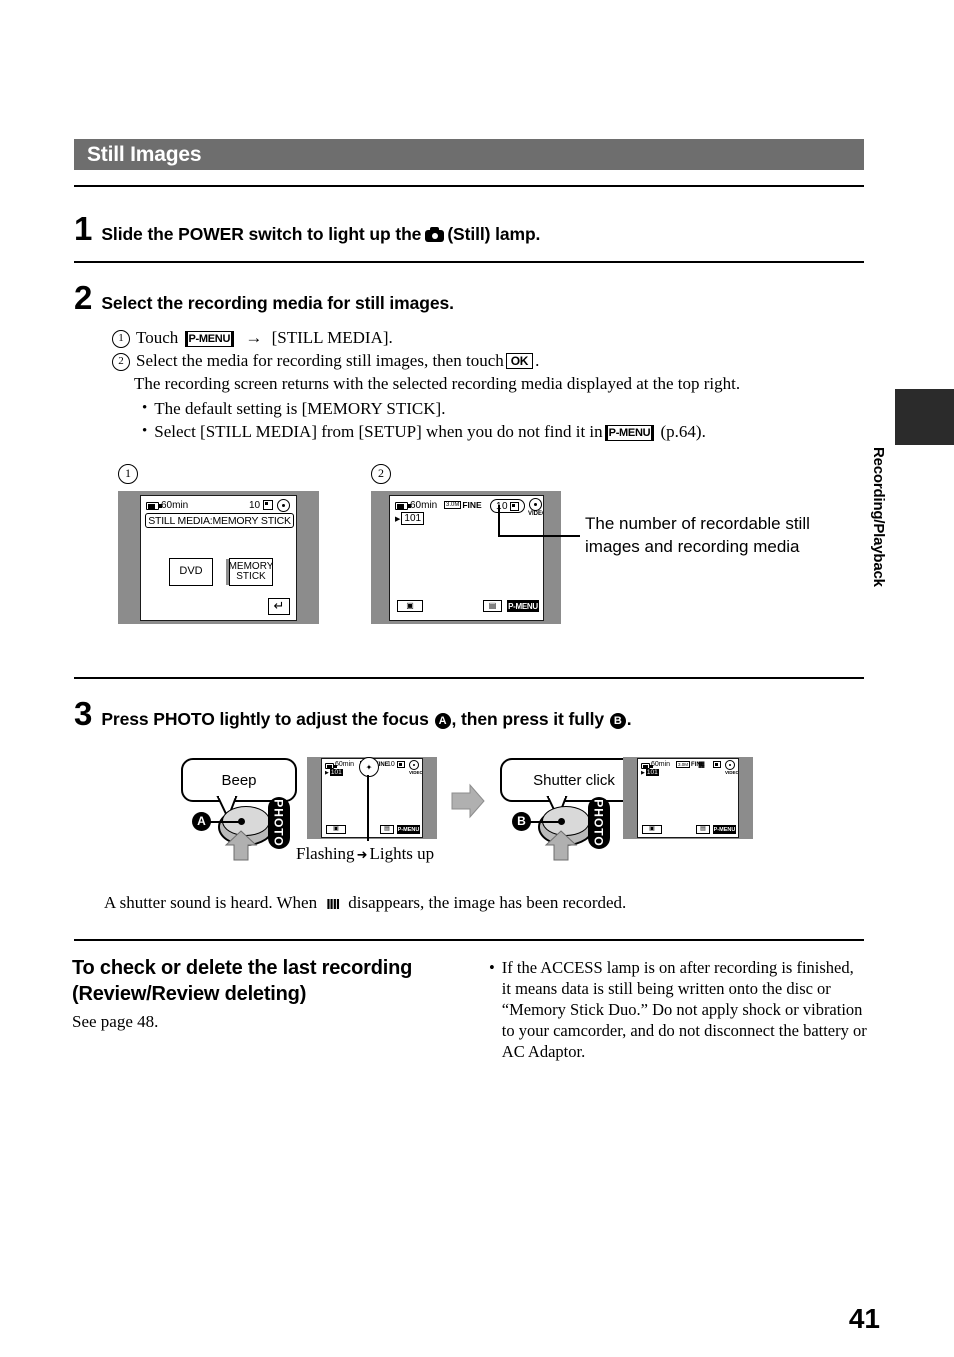 The image size is (954, 1357). What do you see at coordinates (362, 855) in the screenshot?
I see `caption-arrow-icon: ➜` at bounding box center [362, 855].